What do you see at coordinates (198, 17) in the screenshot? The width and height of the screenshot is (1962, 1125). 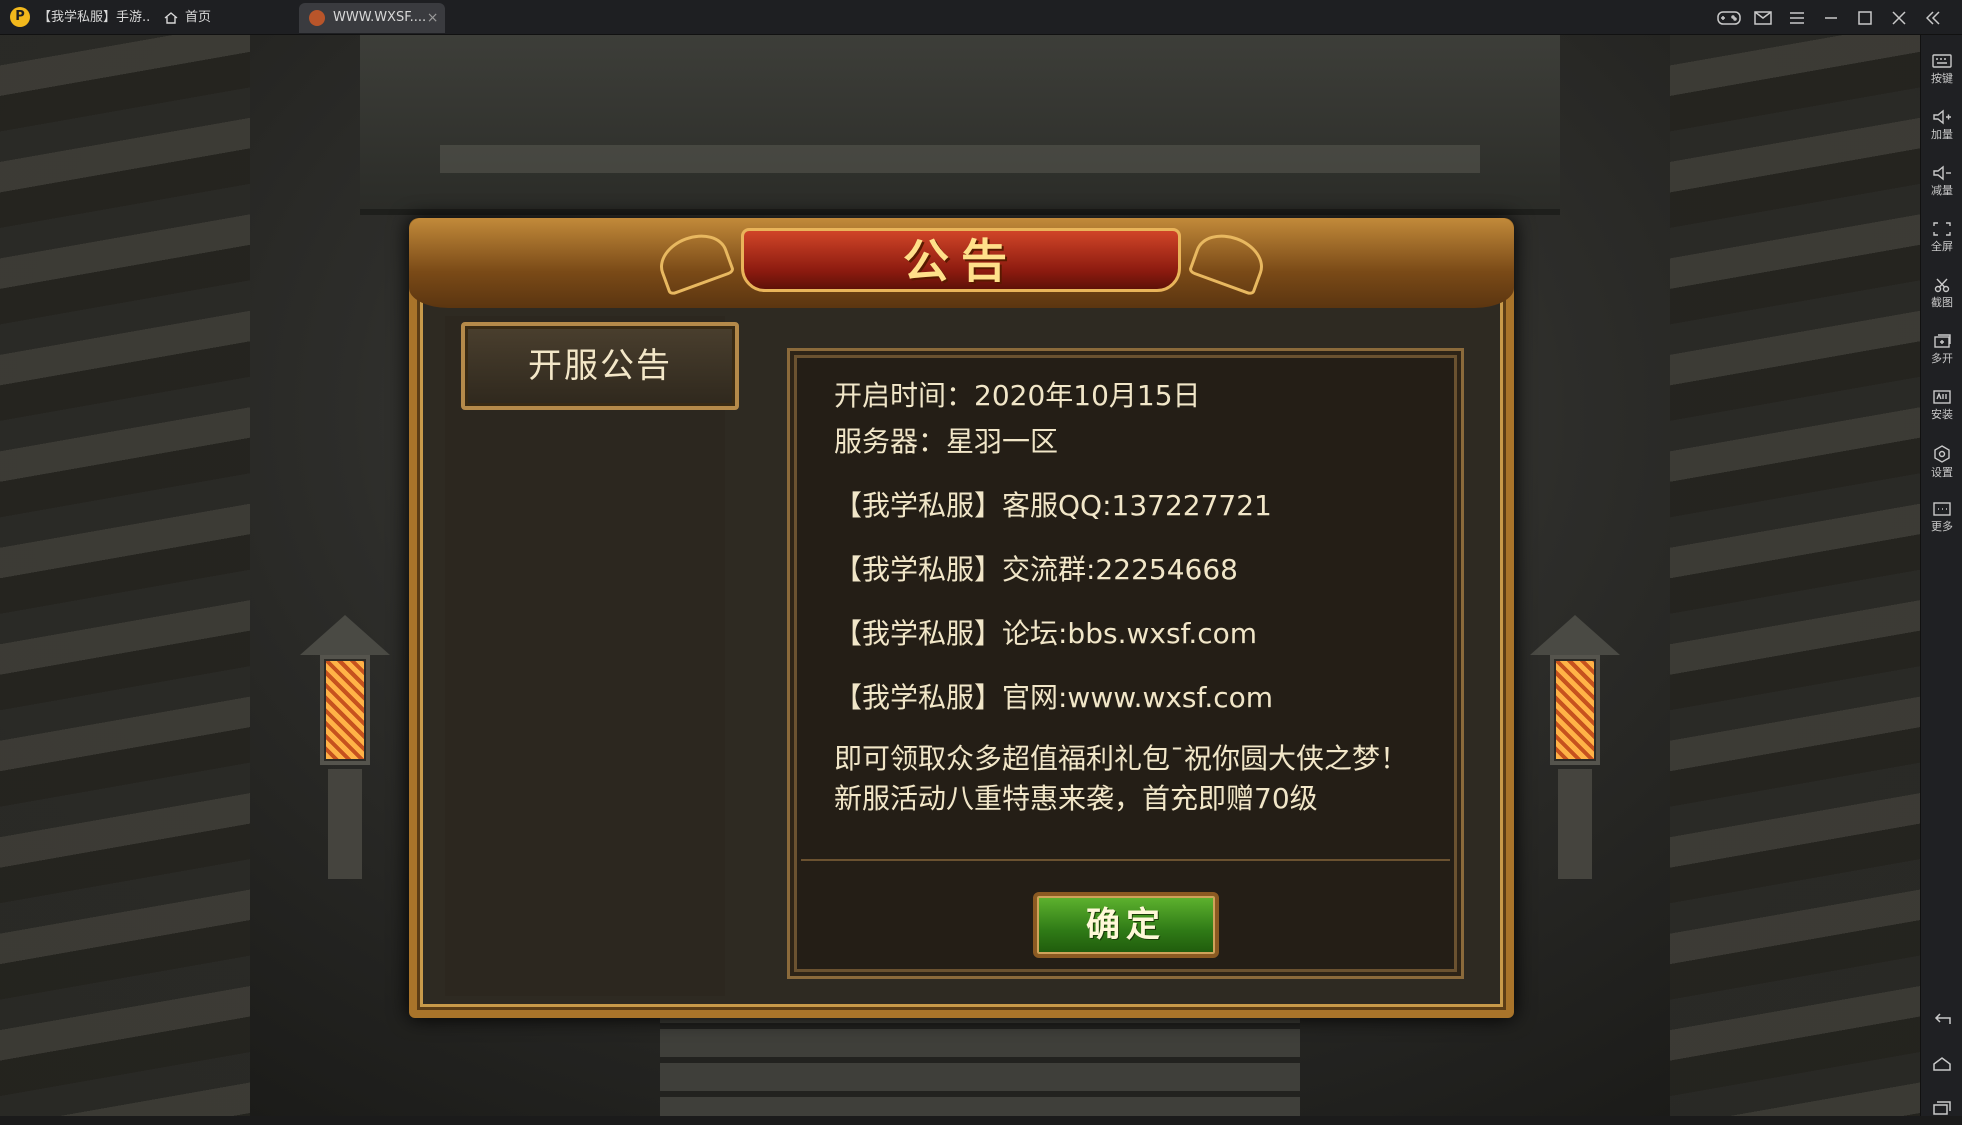 I see `tab-home-label: 首页` at bounding box center [198, 17].